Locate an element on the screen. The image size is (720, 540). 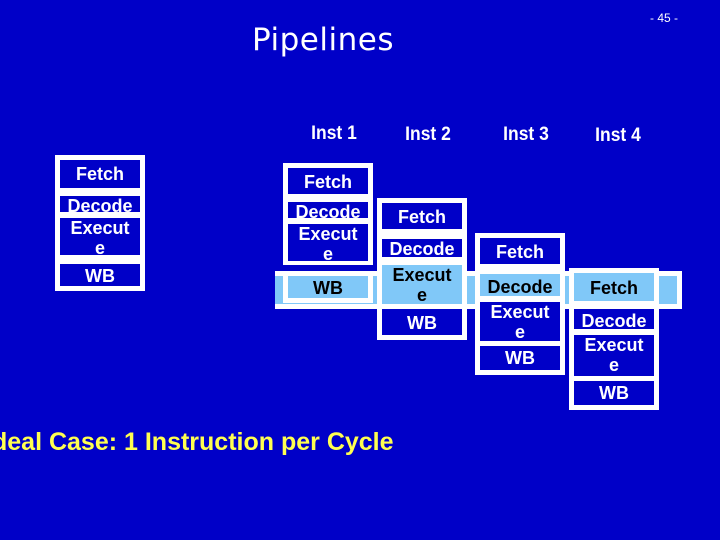
page-number: - 45 - is located at coordinates (664, 18).